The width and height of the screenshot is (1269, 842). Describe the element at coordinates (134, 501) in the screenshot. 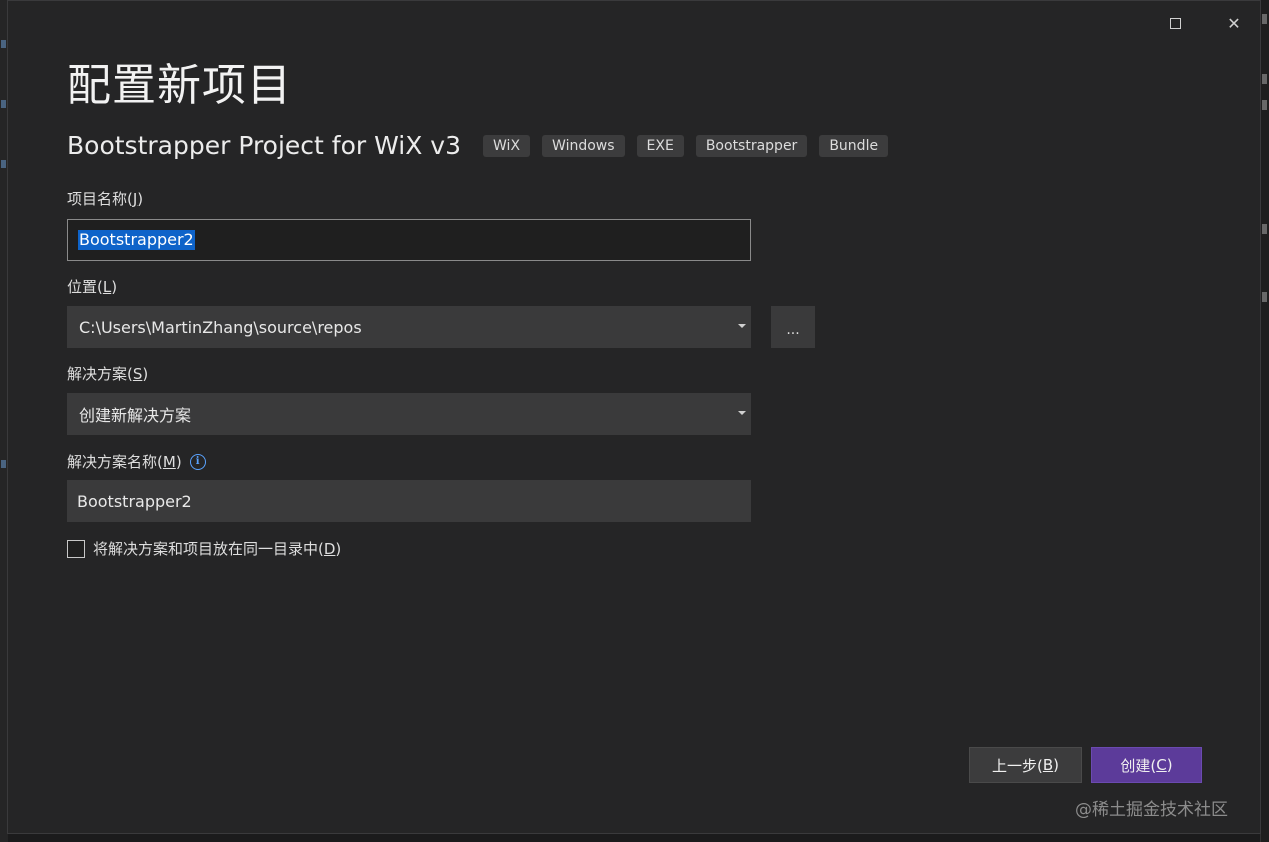

I see `solution-name-value: Bootstrapper2` at that location.